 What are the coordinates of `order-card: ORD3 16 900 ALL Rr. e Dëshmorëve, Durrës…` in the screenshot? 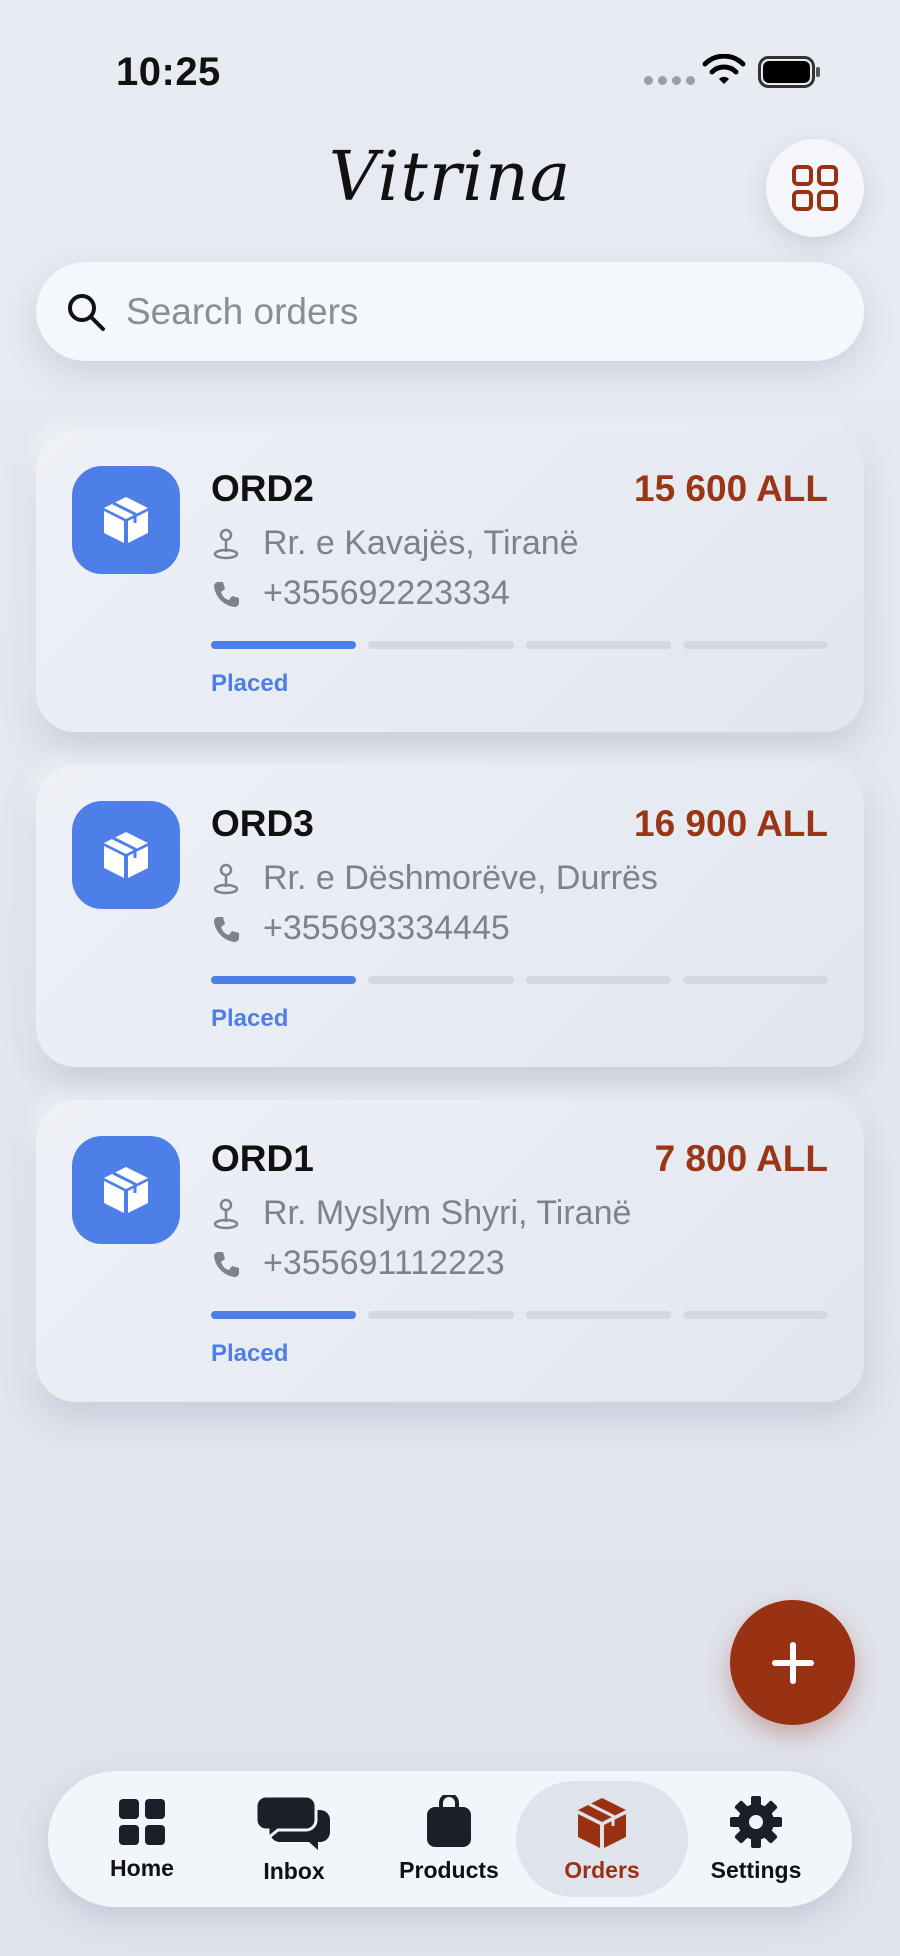 It's located at (450, 916).